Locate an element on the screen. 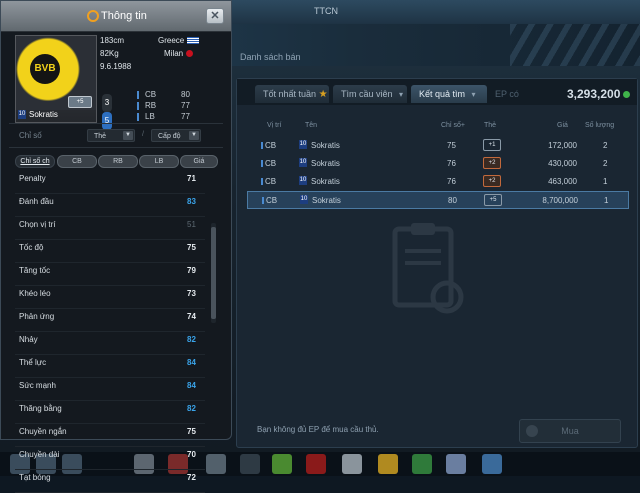 The image size is (640, 493). chevron-down-icon: ▼ is located at coordinates (128, 135).